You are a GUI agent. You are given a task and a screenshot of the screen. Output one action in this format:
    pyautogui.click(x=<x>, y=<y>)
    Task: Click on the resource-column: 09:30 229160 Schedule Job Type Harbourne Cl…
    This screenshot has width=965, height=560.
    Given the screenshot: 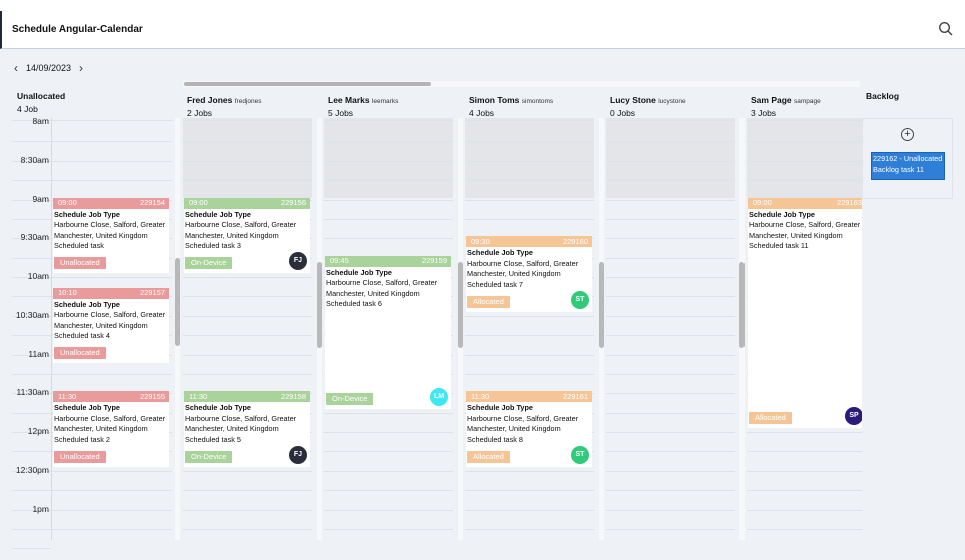 What is the action you would take?
    pyautogui.click(x=529, y=329)
    